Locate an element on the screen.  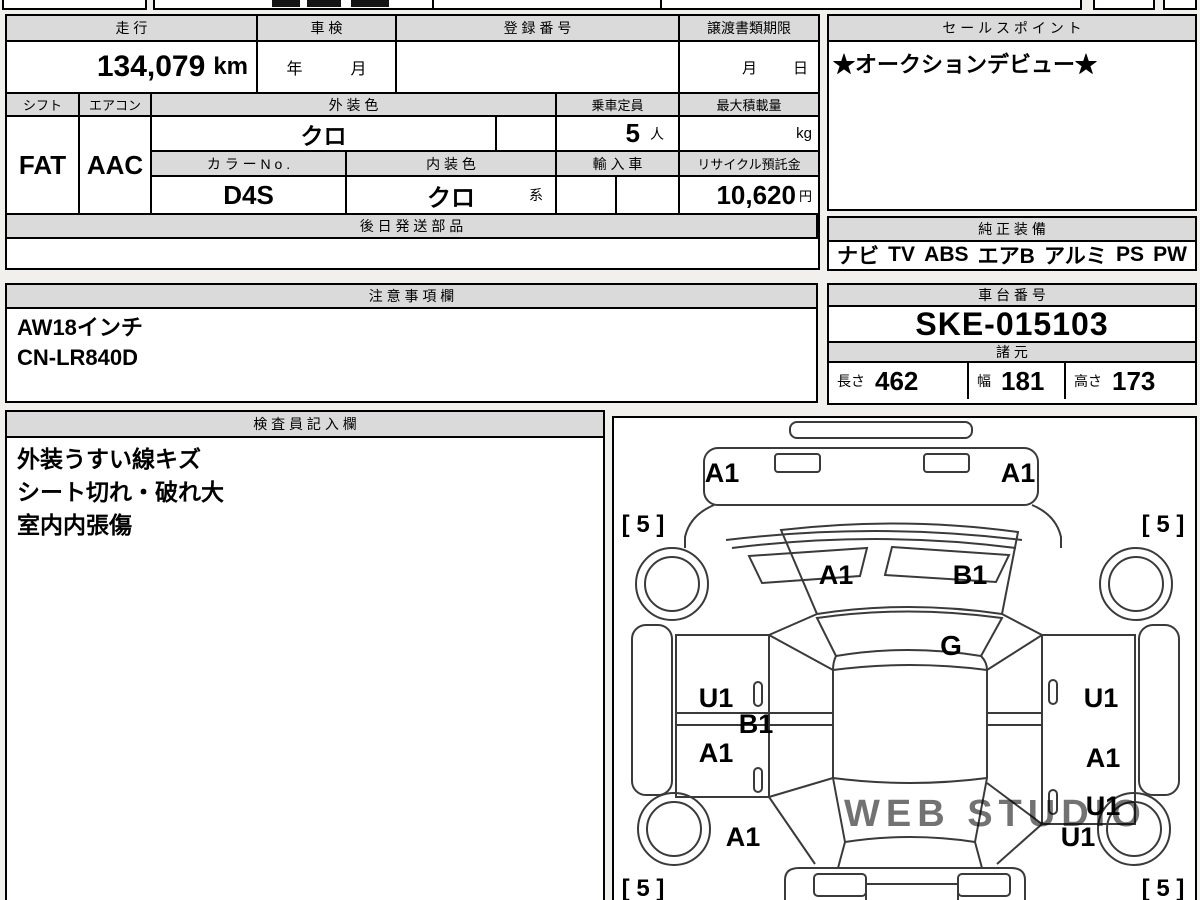
length-value: 462 is located at coordinates (897, 380).